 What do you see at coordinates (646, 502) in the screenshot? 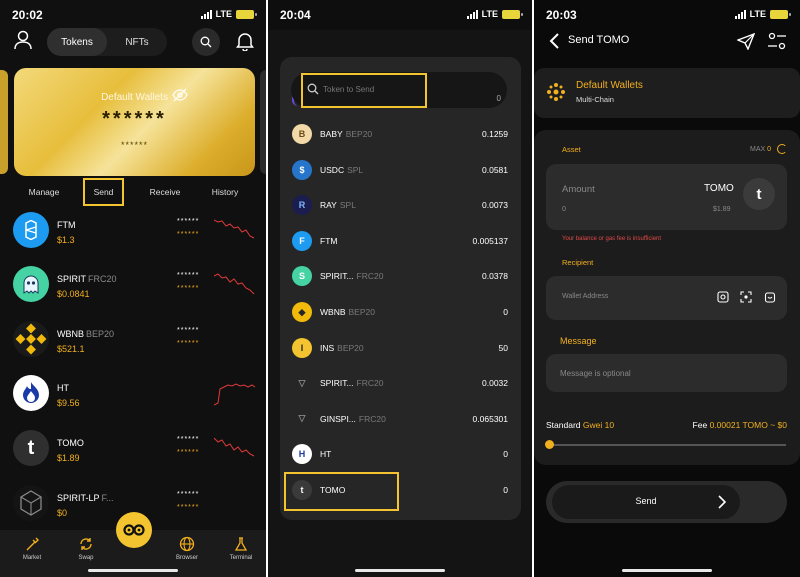
I see `send-submit-button: Send` at bounding box center [646, 502].